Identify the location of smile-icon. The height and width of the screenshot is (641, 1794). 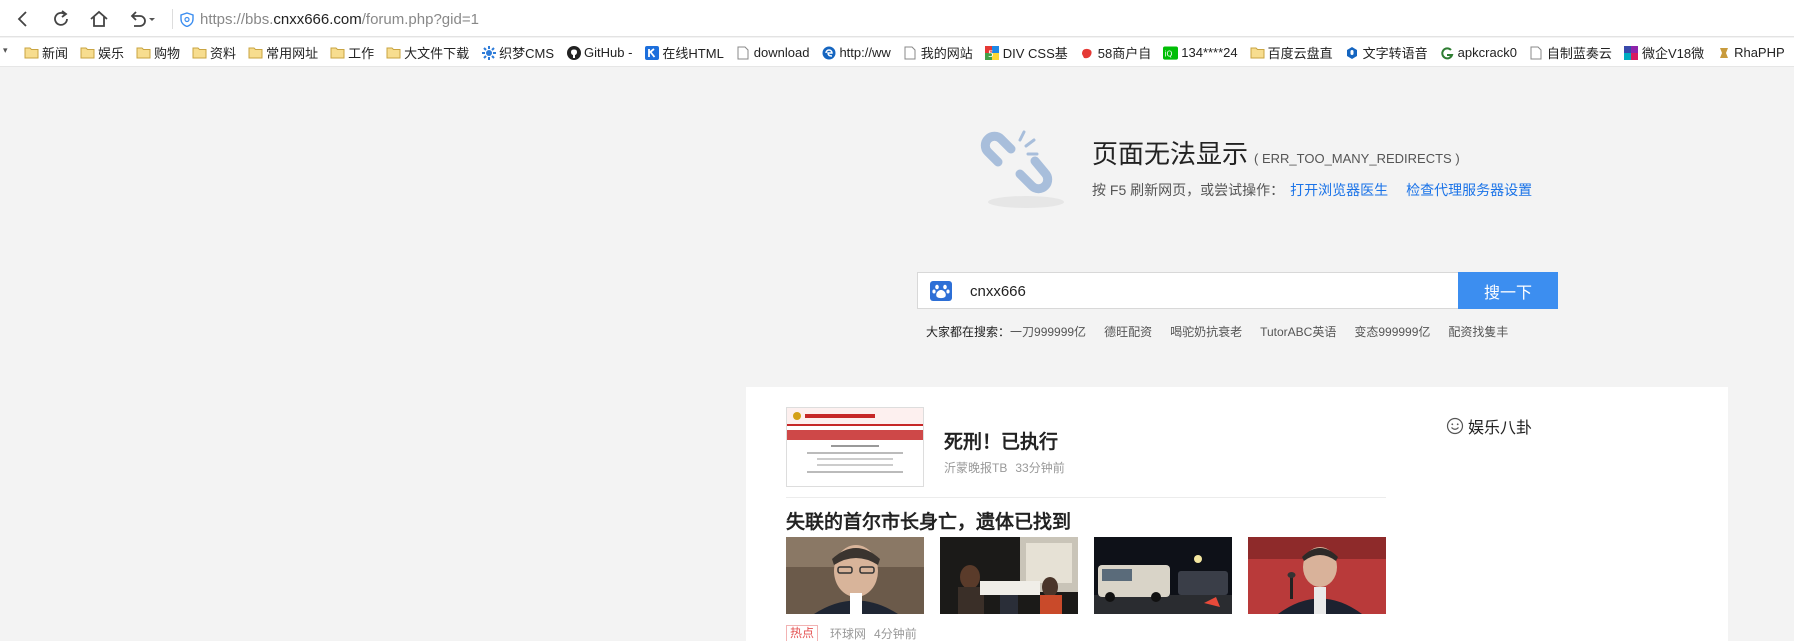
(1455, 426).